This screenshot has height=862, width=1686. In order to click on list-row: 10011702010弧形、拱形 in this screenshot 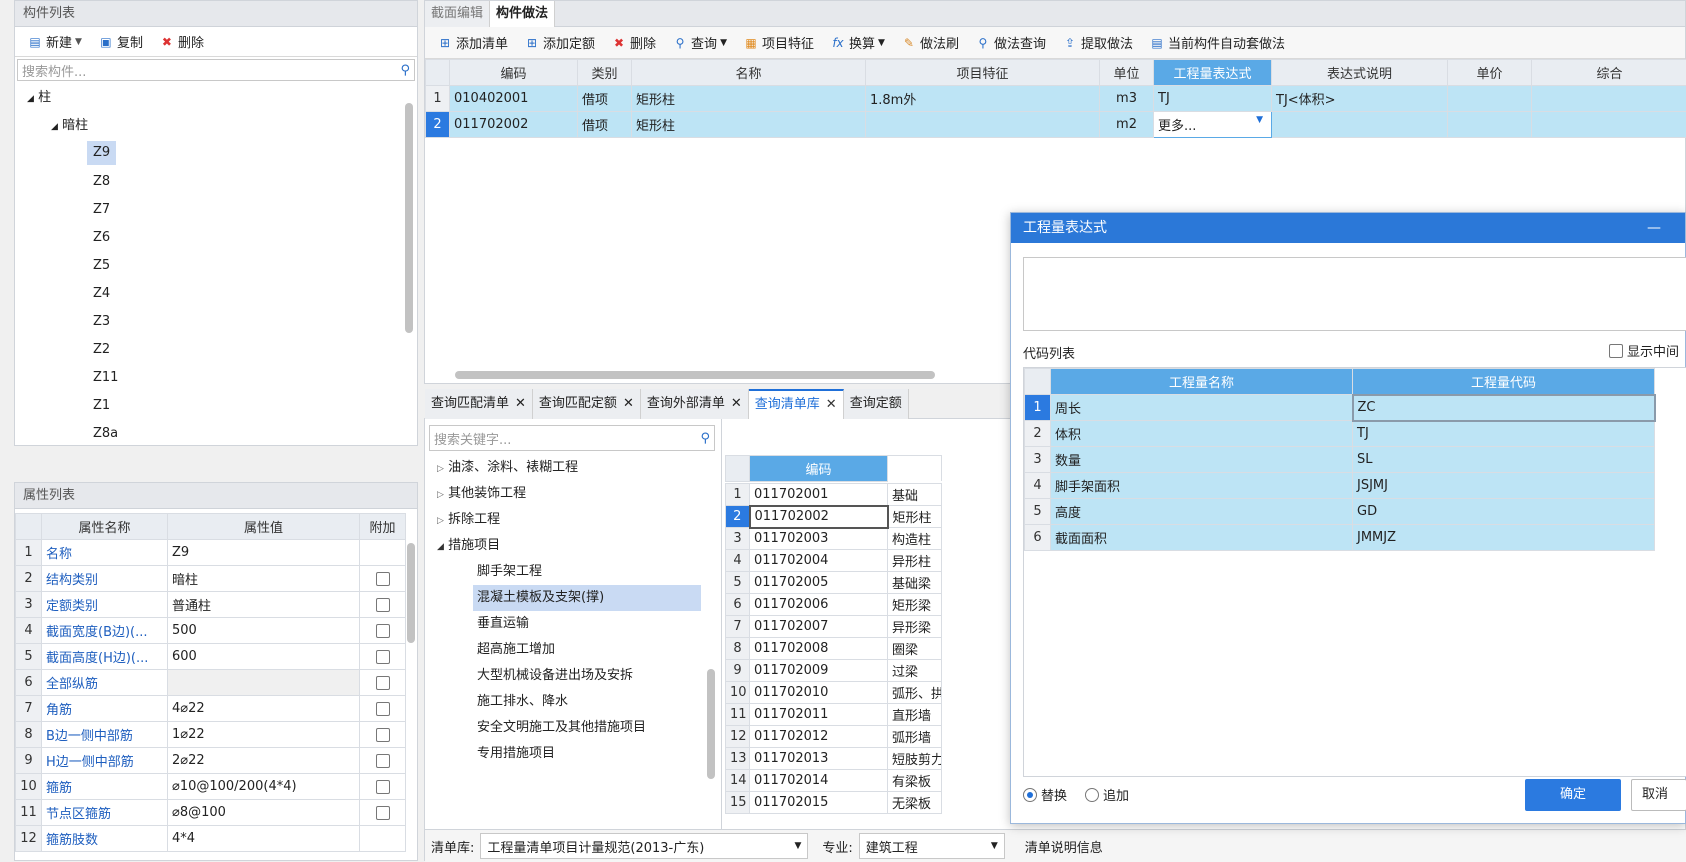, I will do `click(834, 693)`.